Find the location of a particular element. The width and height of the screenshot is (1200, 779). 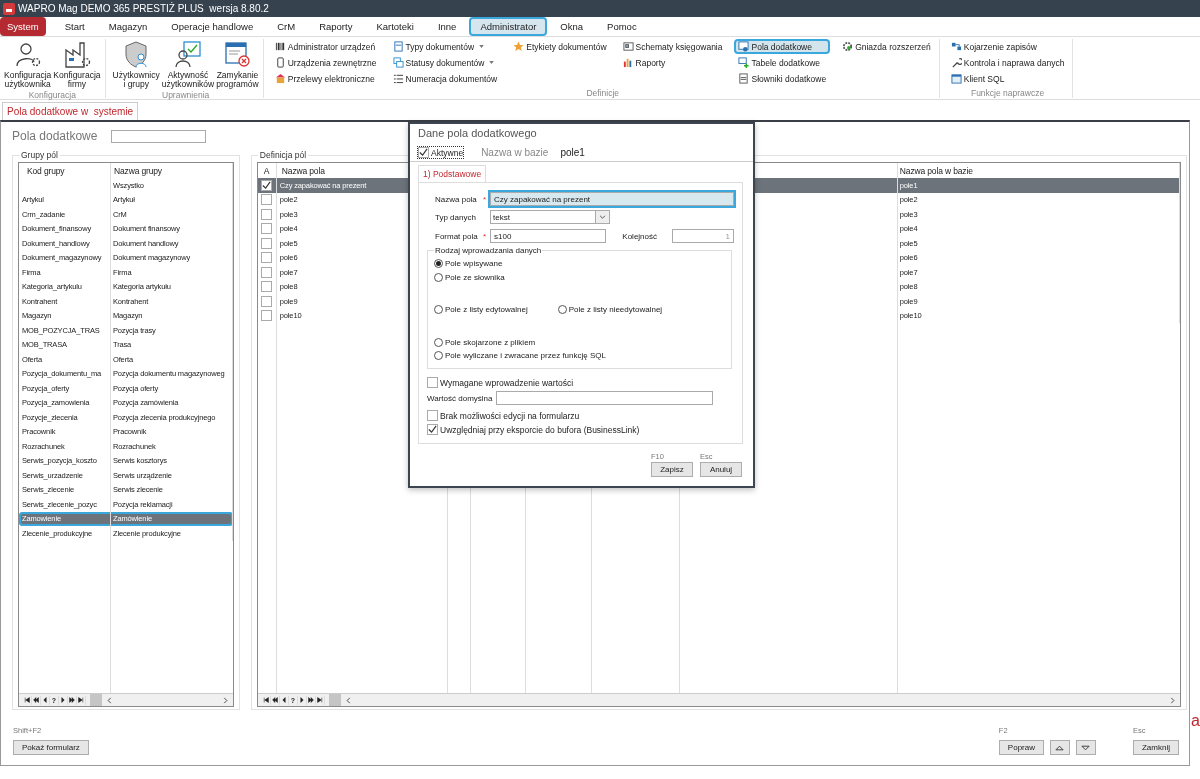

window-close-icon is located at coordinates (237, 54).